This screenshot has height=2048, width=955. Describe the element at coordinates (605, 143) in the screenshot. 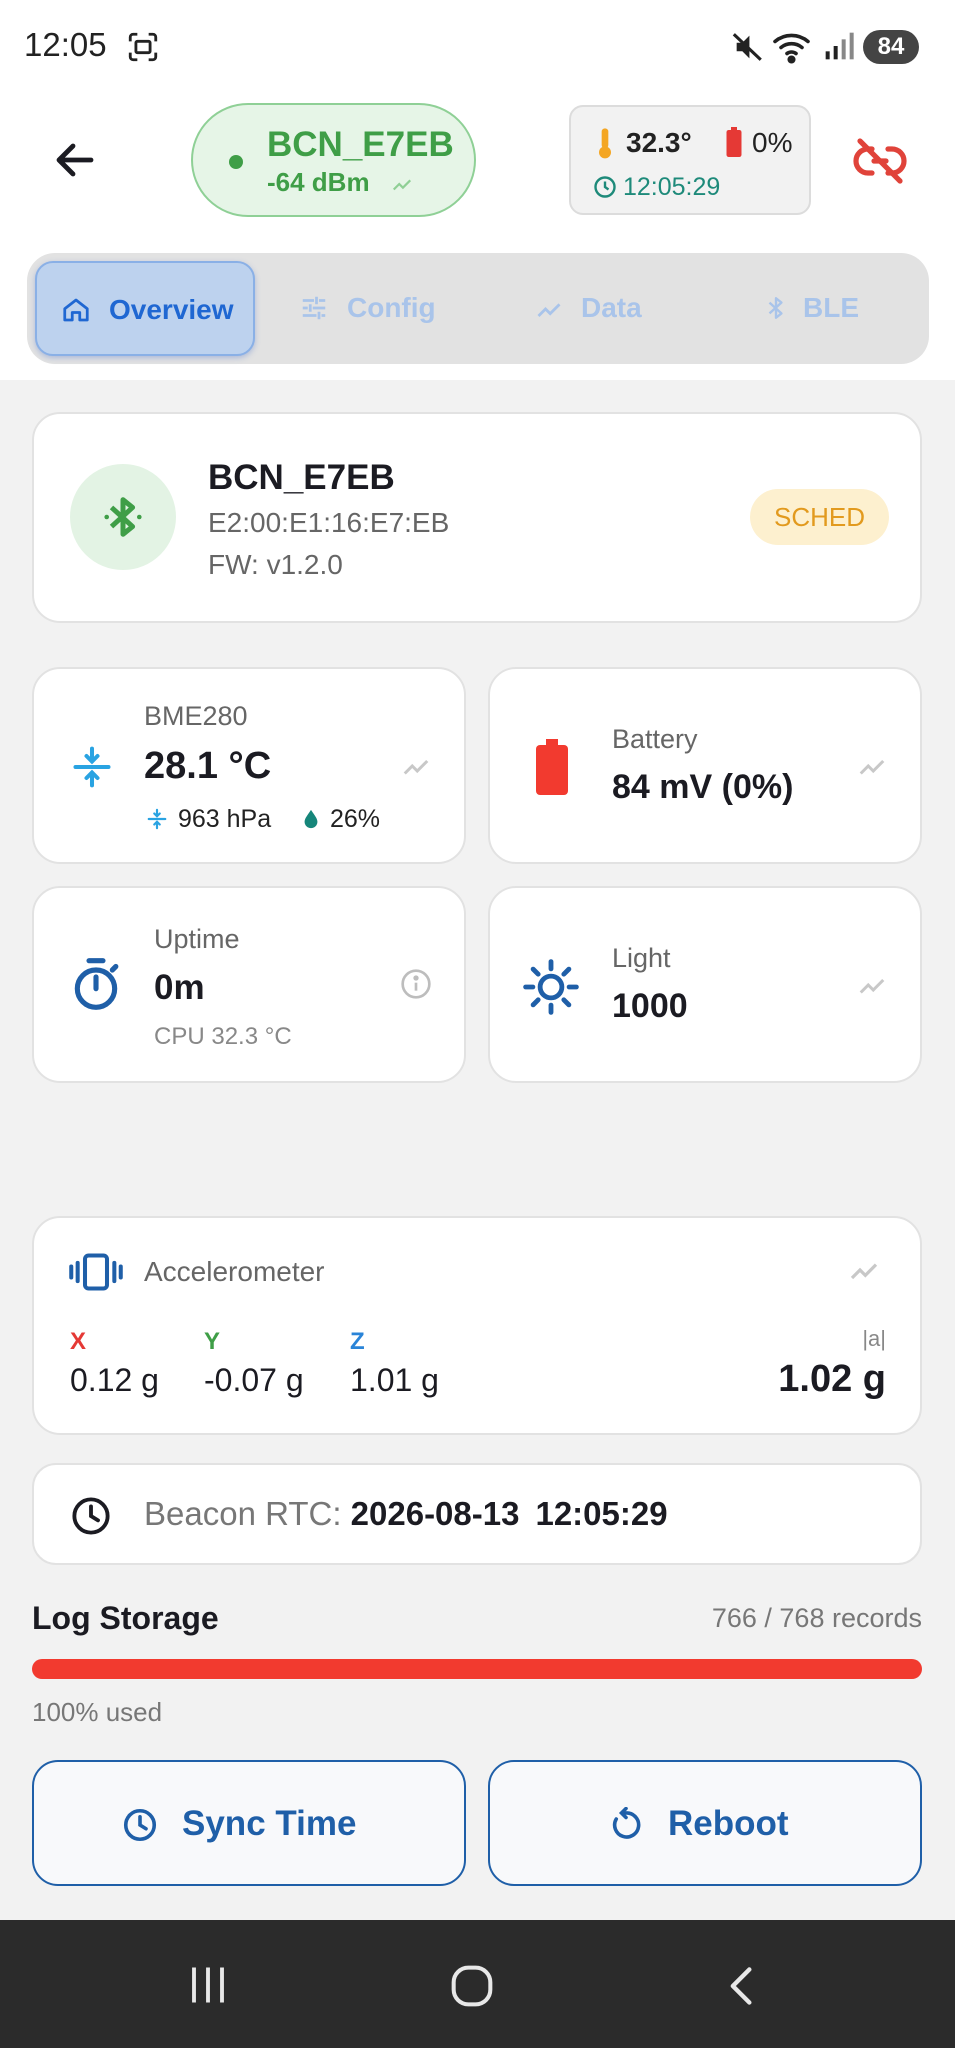

I see `thermometer-icon` at that location.